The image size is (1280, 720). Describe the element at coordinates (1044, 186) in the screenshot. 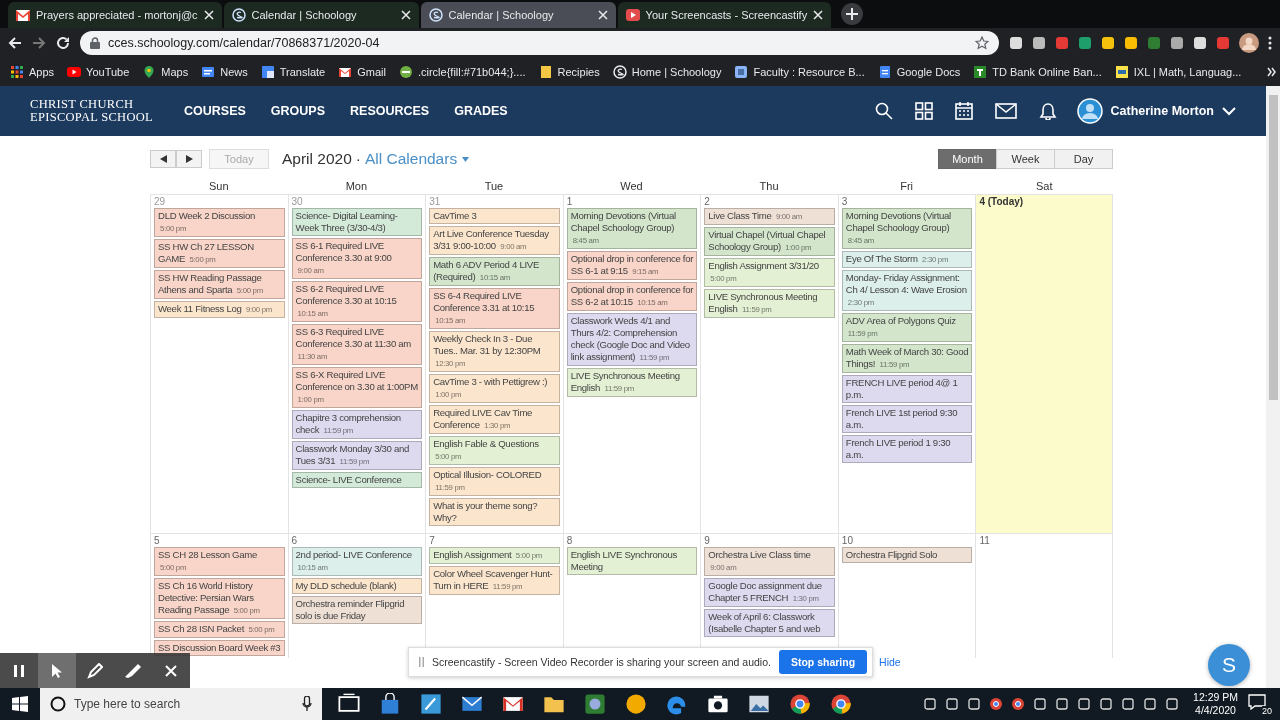

I see `weekday-header: Sat` at that location.